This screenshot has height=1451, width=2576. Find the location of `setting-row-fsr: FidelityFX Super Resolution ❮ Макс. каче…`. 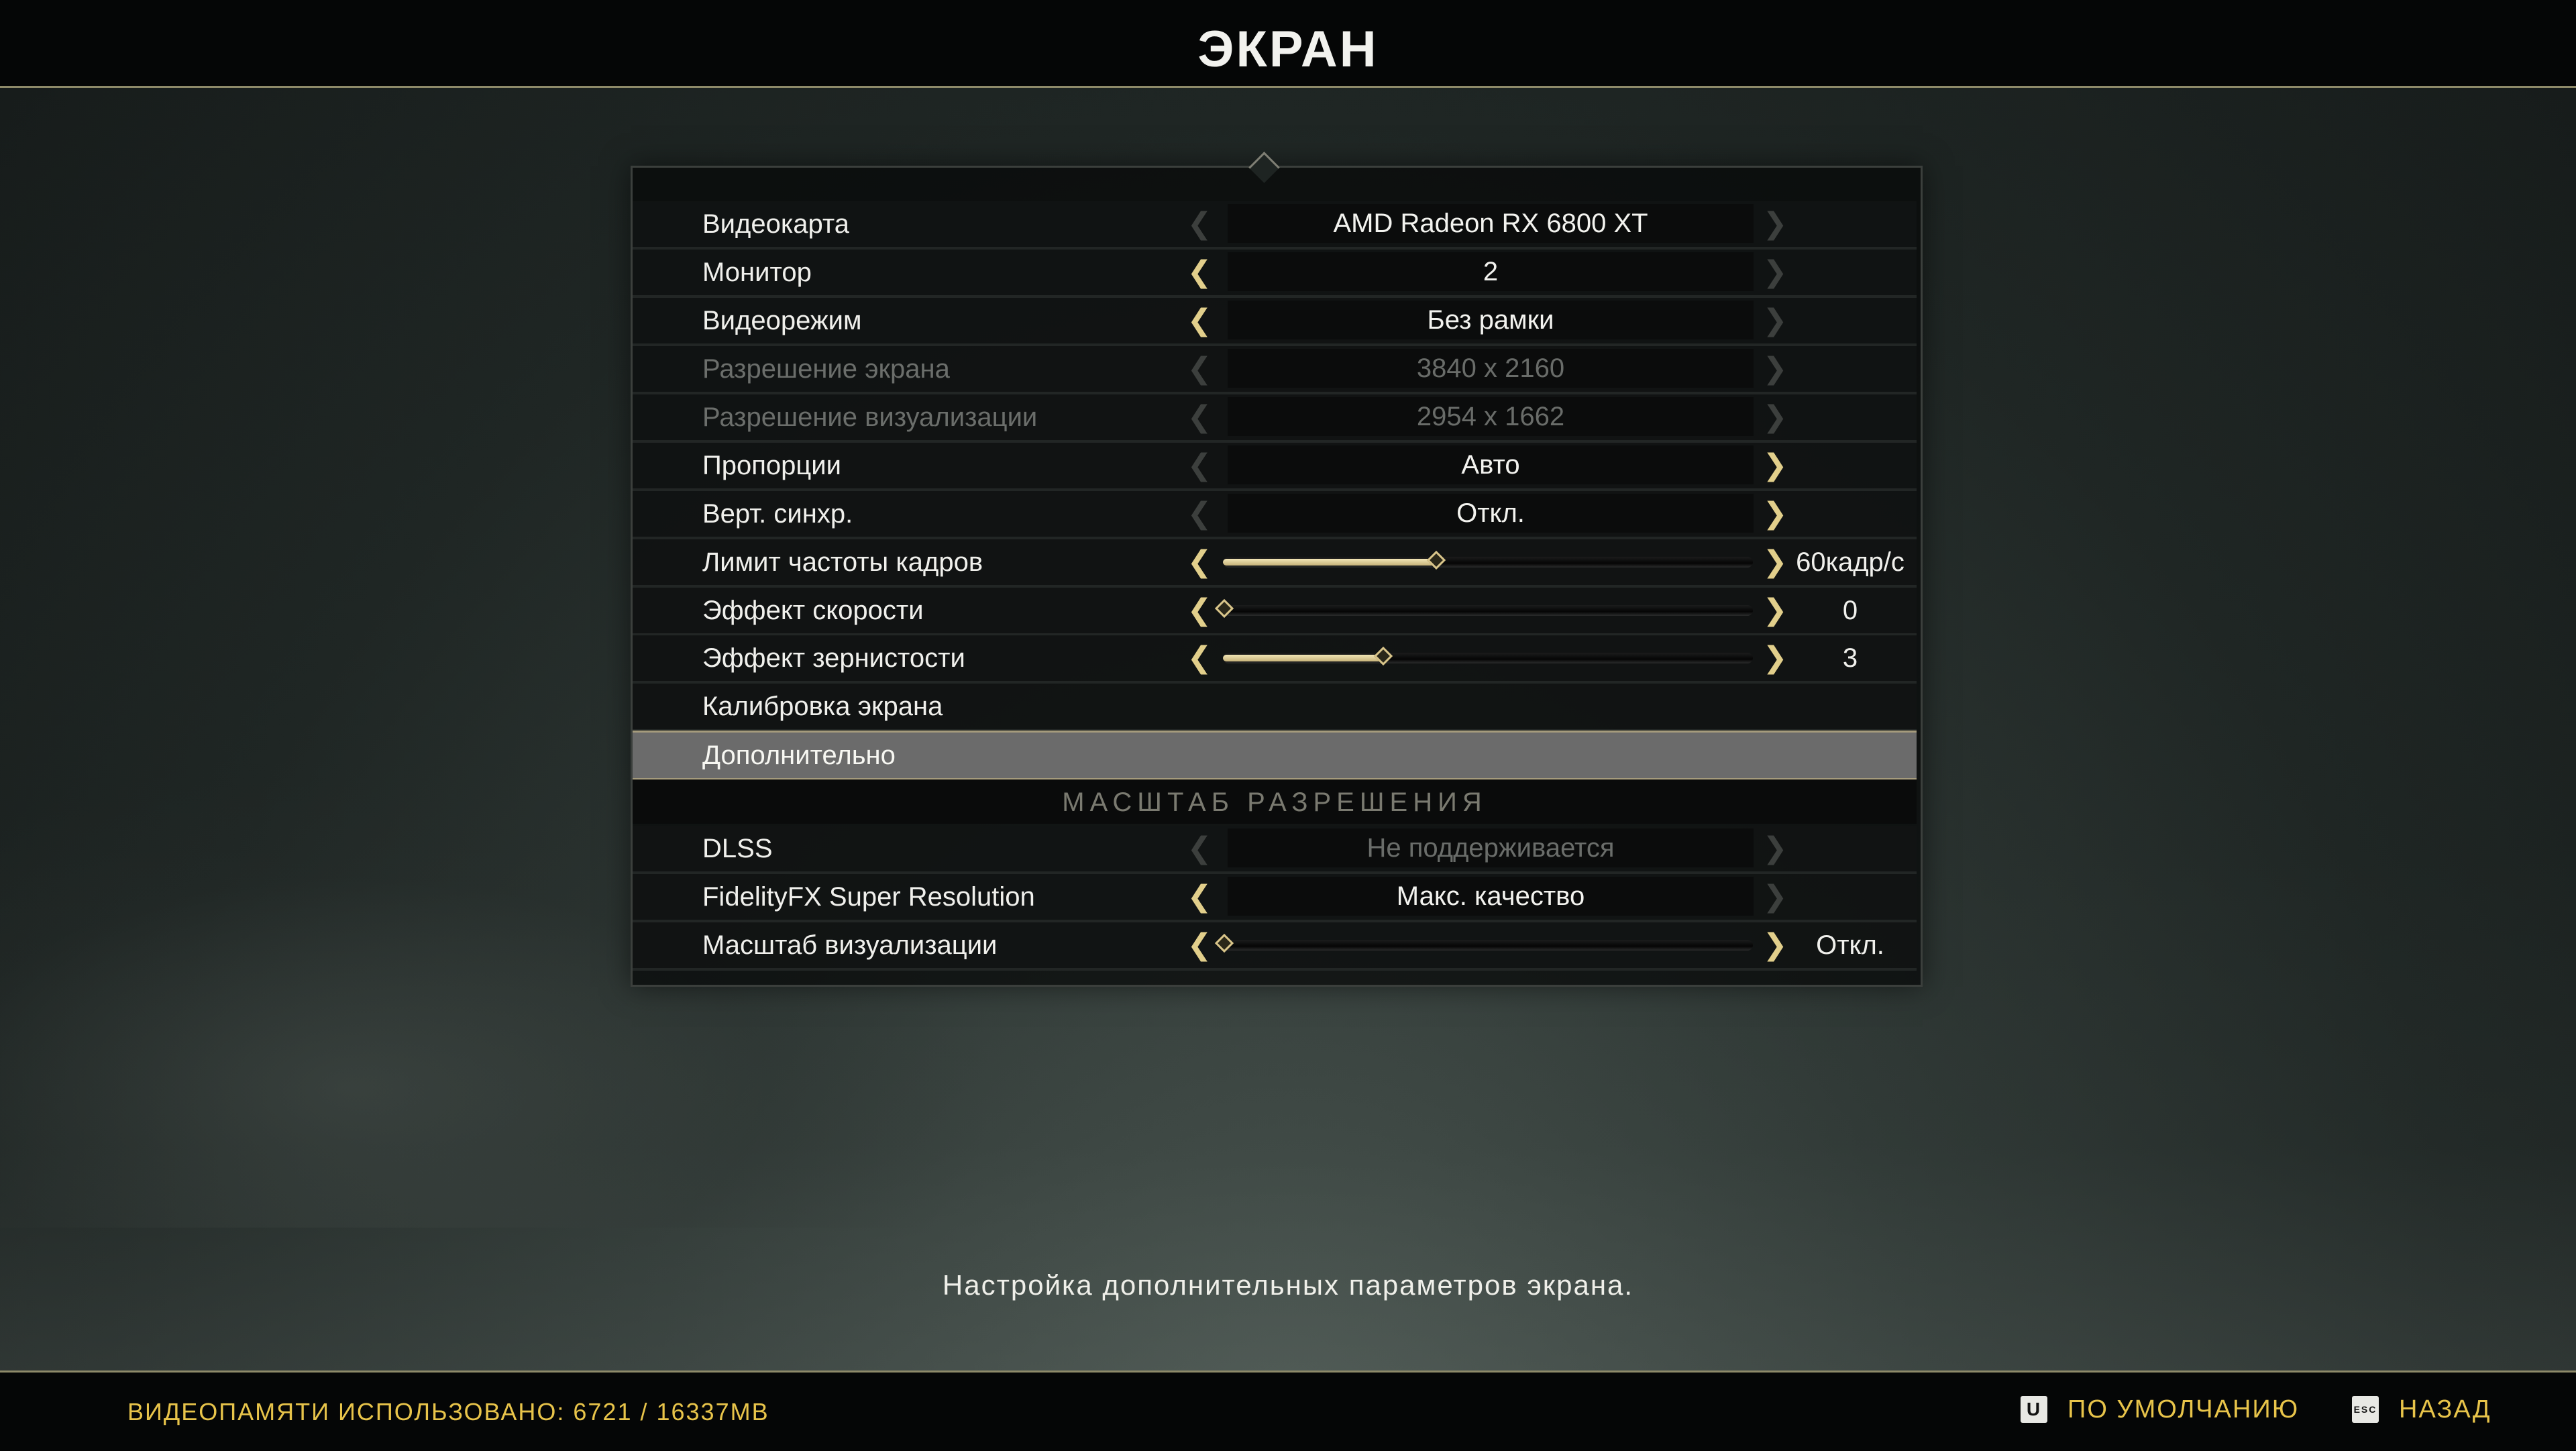

setting-row-fsr: FidelityFX Super Resolution ❮ Макс. каче… is located at coordinates (1275, 898).